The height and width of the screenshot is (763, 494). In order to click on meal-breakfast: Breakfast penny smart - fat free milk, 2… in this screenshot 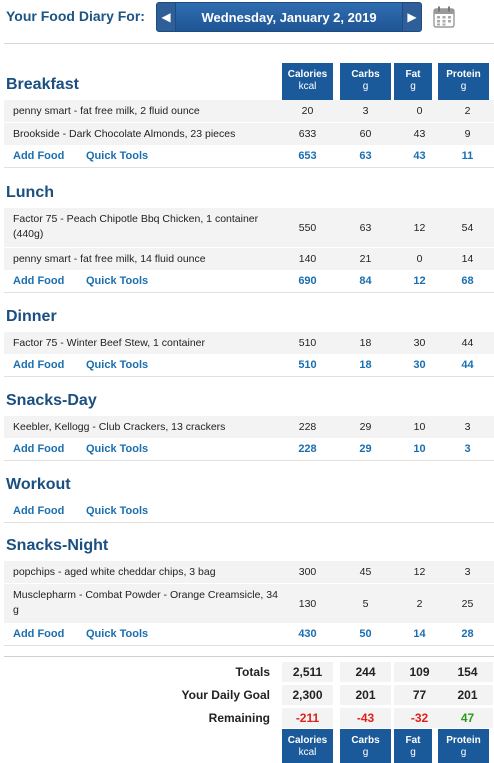, I will do `click(249, 121)`.